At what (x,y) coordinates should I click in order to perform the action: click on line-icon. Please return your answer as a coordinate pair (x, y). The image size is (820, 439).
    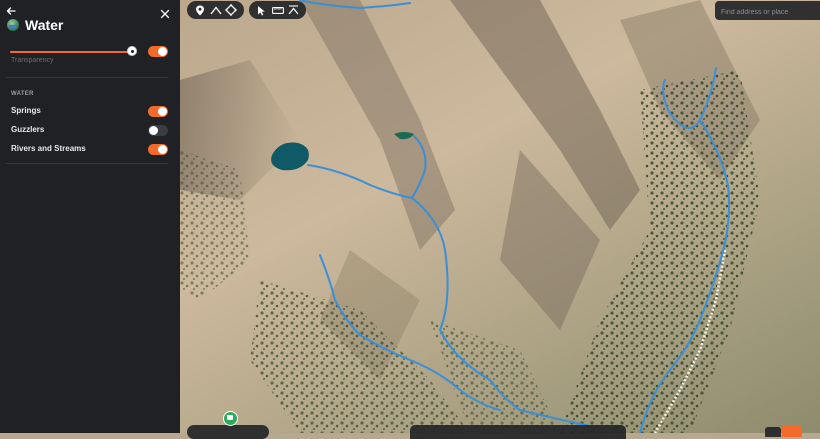
    Looking at the image, I should click on (215, 9).